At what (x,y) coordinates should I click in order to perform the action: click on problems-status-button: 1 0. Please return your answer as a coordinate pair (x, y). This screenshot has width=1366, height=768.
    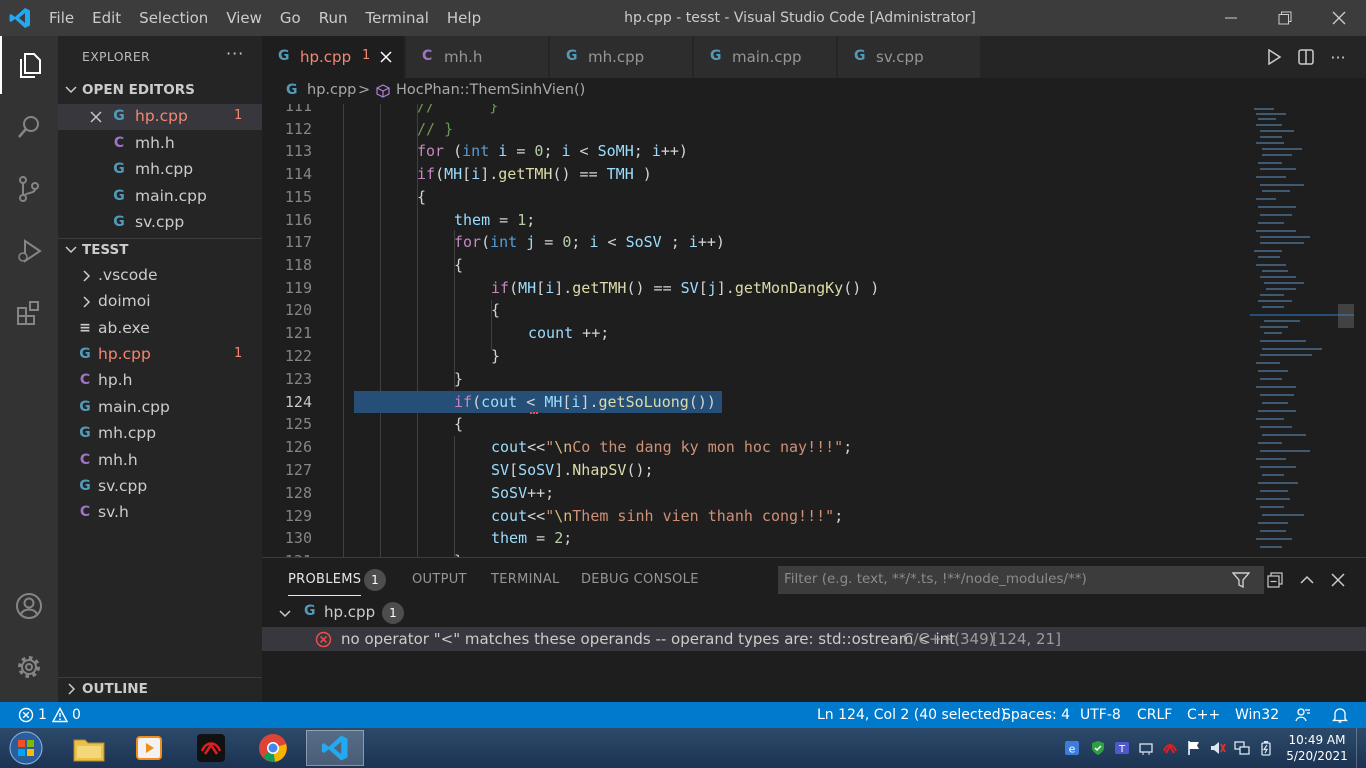
    Looking at the image, I should click on (50, 715).